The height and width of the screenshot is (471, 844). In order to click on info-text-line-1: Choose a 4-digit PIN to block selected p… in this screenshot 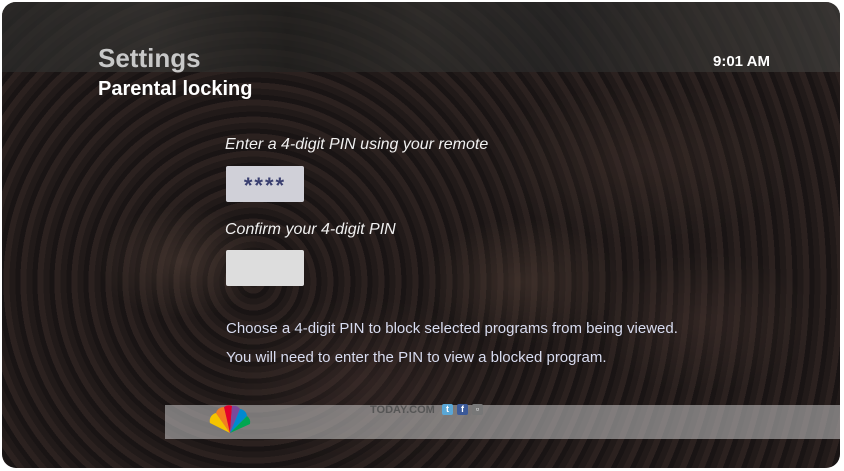, I will do `click(452, 328)`.